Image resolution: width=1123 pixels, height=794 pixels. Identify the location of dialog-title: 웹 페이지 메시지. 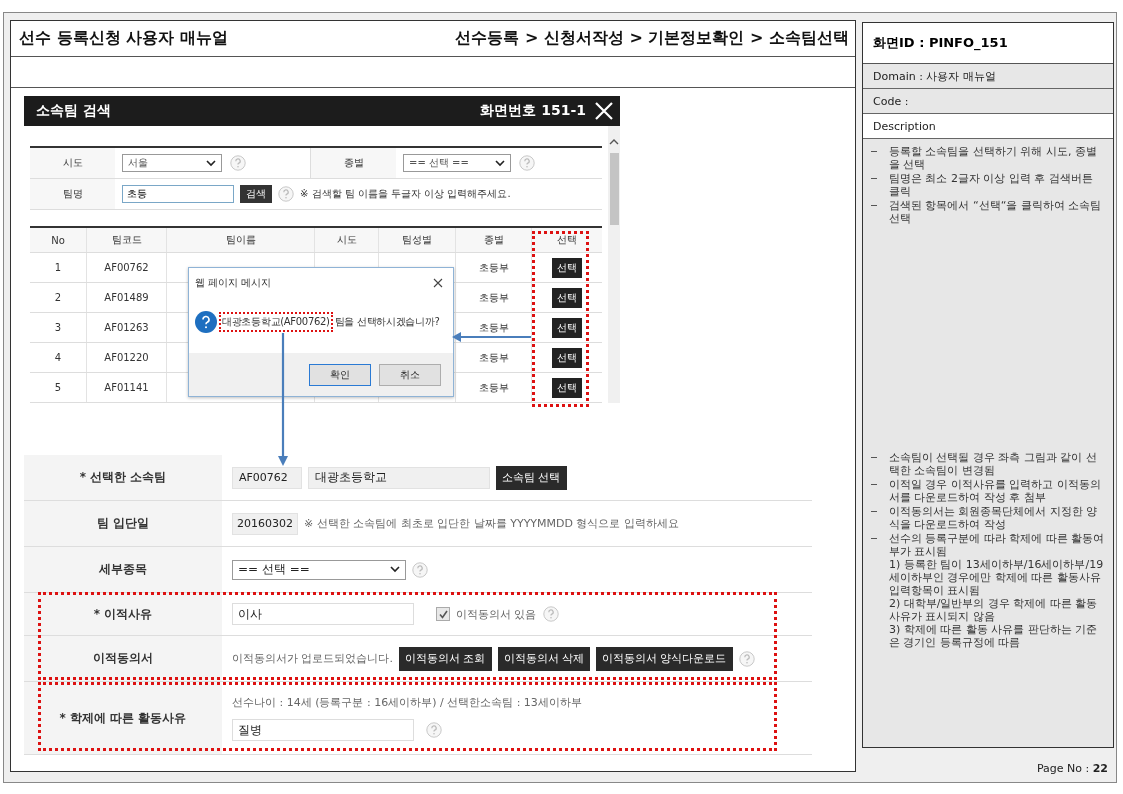
(233, 283).